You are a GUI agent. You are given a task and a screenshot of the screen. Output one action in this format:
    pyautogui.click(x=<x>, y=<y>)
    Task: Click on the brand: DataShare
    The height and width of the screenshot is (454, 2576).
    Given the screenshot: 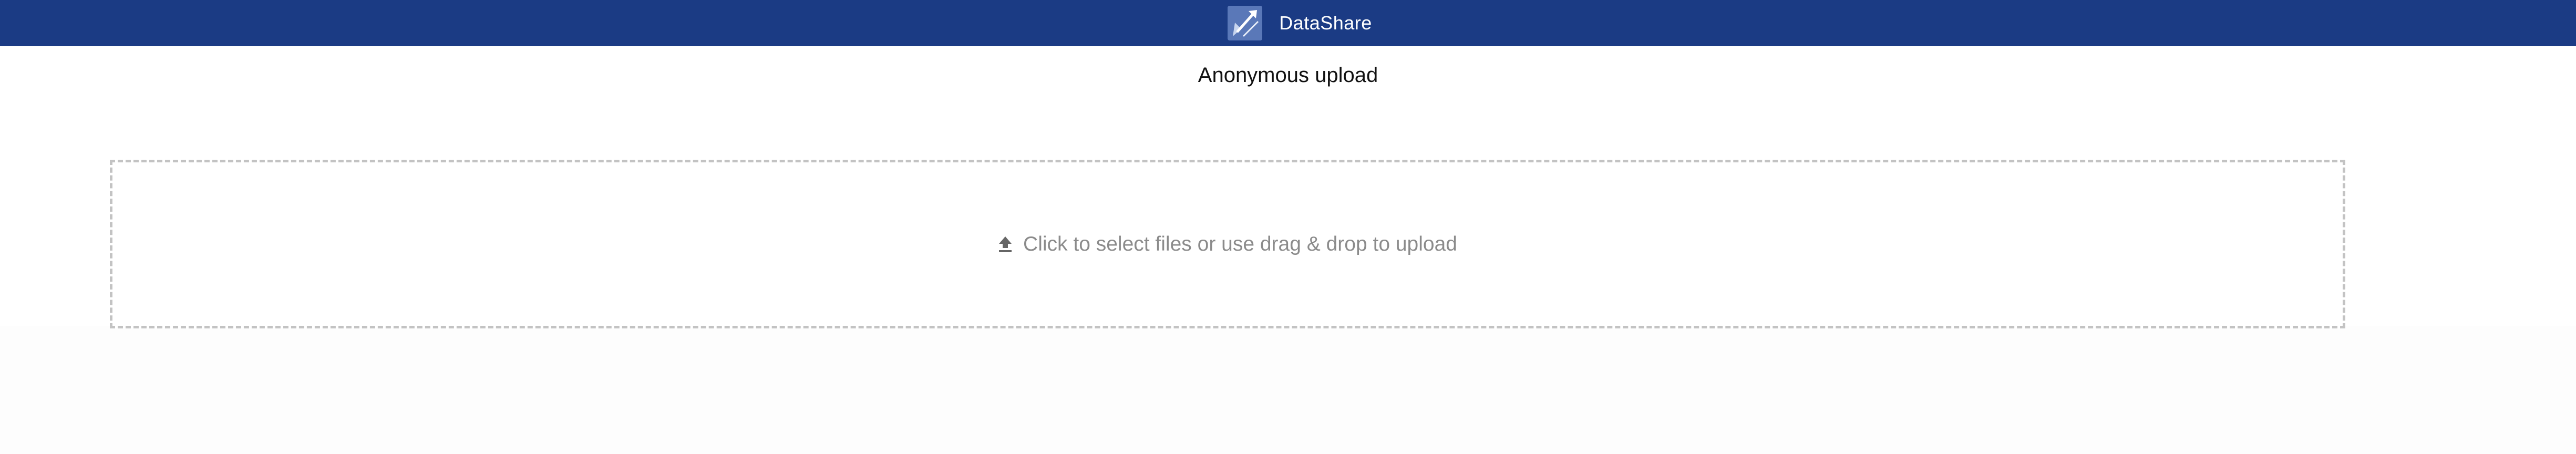 What is the action you would take?
    pyautogui.click(x=1300, y=23)
    